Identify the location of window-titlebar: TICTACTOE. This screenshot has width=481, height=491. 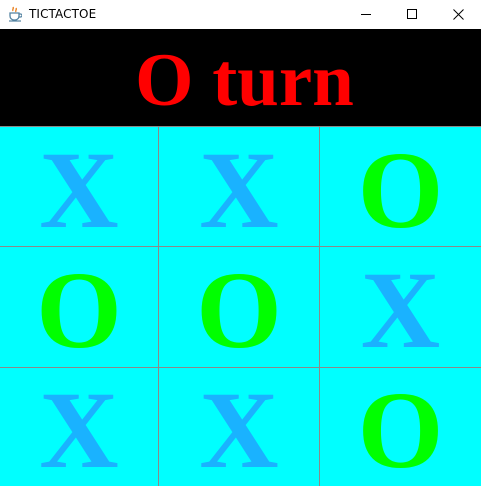
(240, 14).